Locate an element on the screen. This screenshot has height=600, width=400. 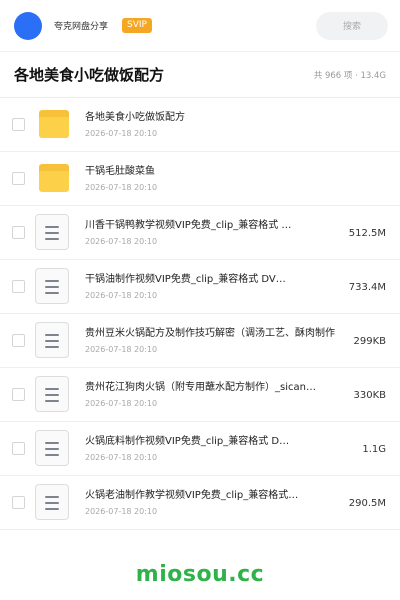
search-placeholder: 搜索 is located at coordinates (351, 27).